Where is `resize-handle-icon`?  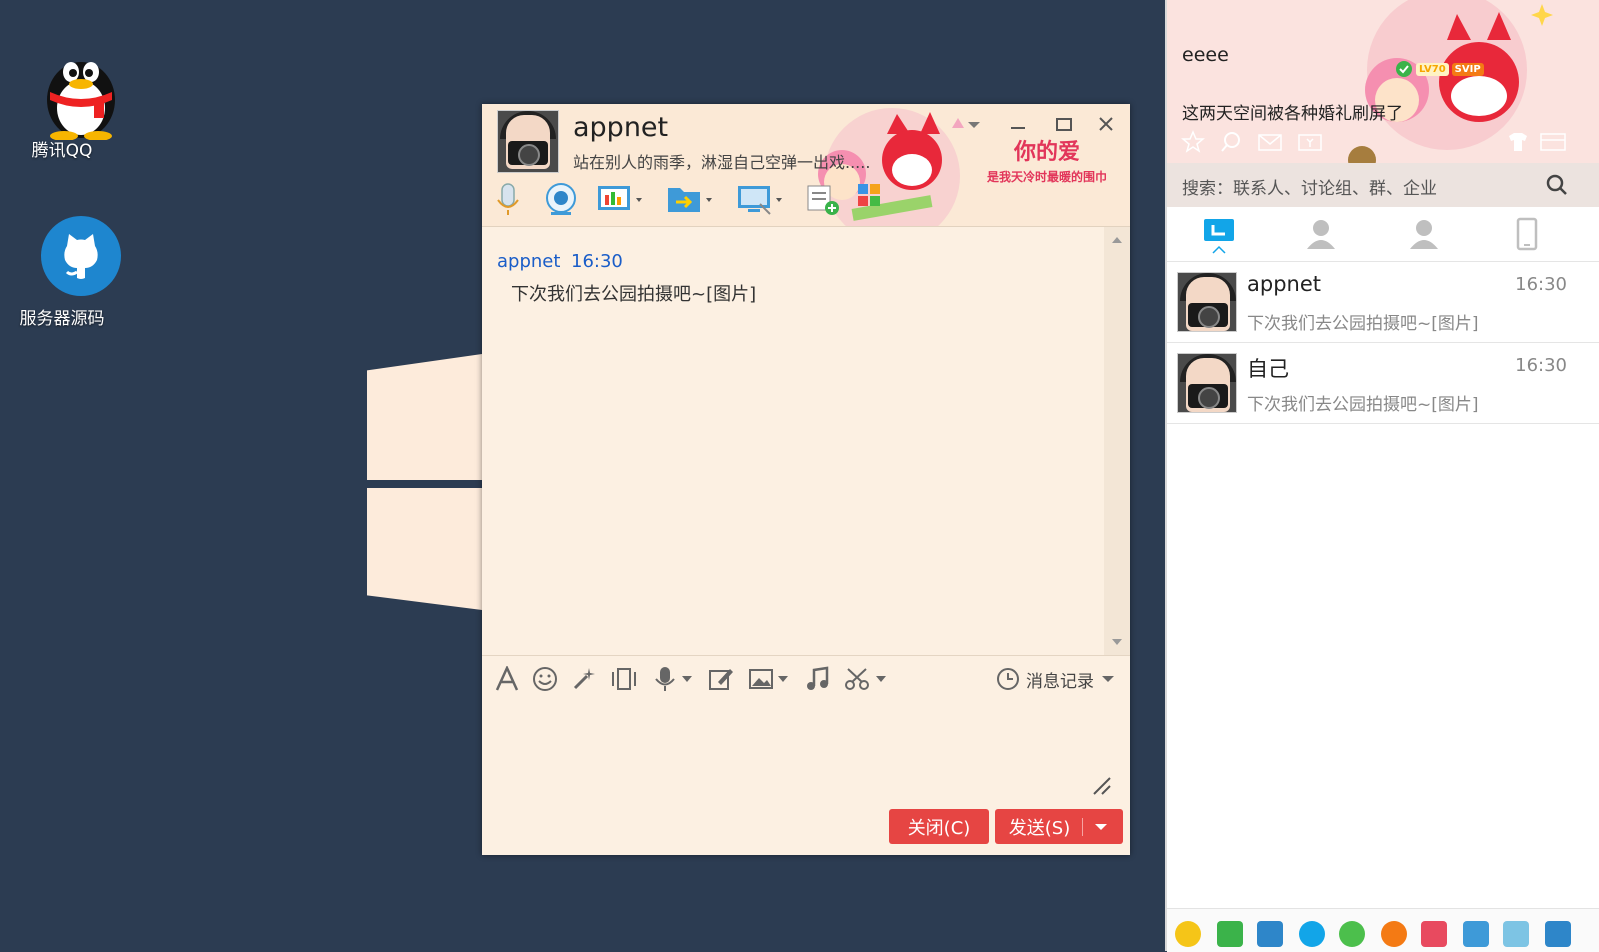
resize-handle-icon is located at coordinates (1102, 786).